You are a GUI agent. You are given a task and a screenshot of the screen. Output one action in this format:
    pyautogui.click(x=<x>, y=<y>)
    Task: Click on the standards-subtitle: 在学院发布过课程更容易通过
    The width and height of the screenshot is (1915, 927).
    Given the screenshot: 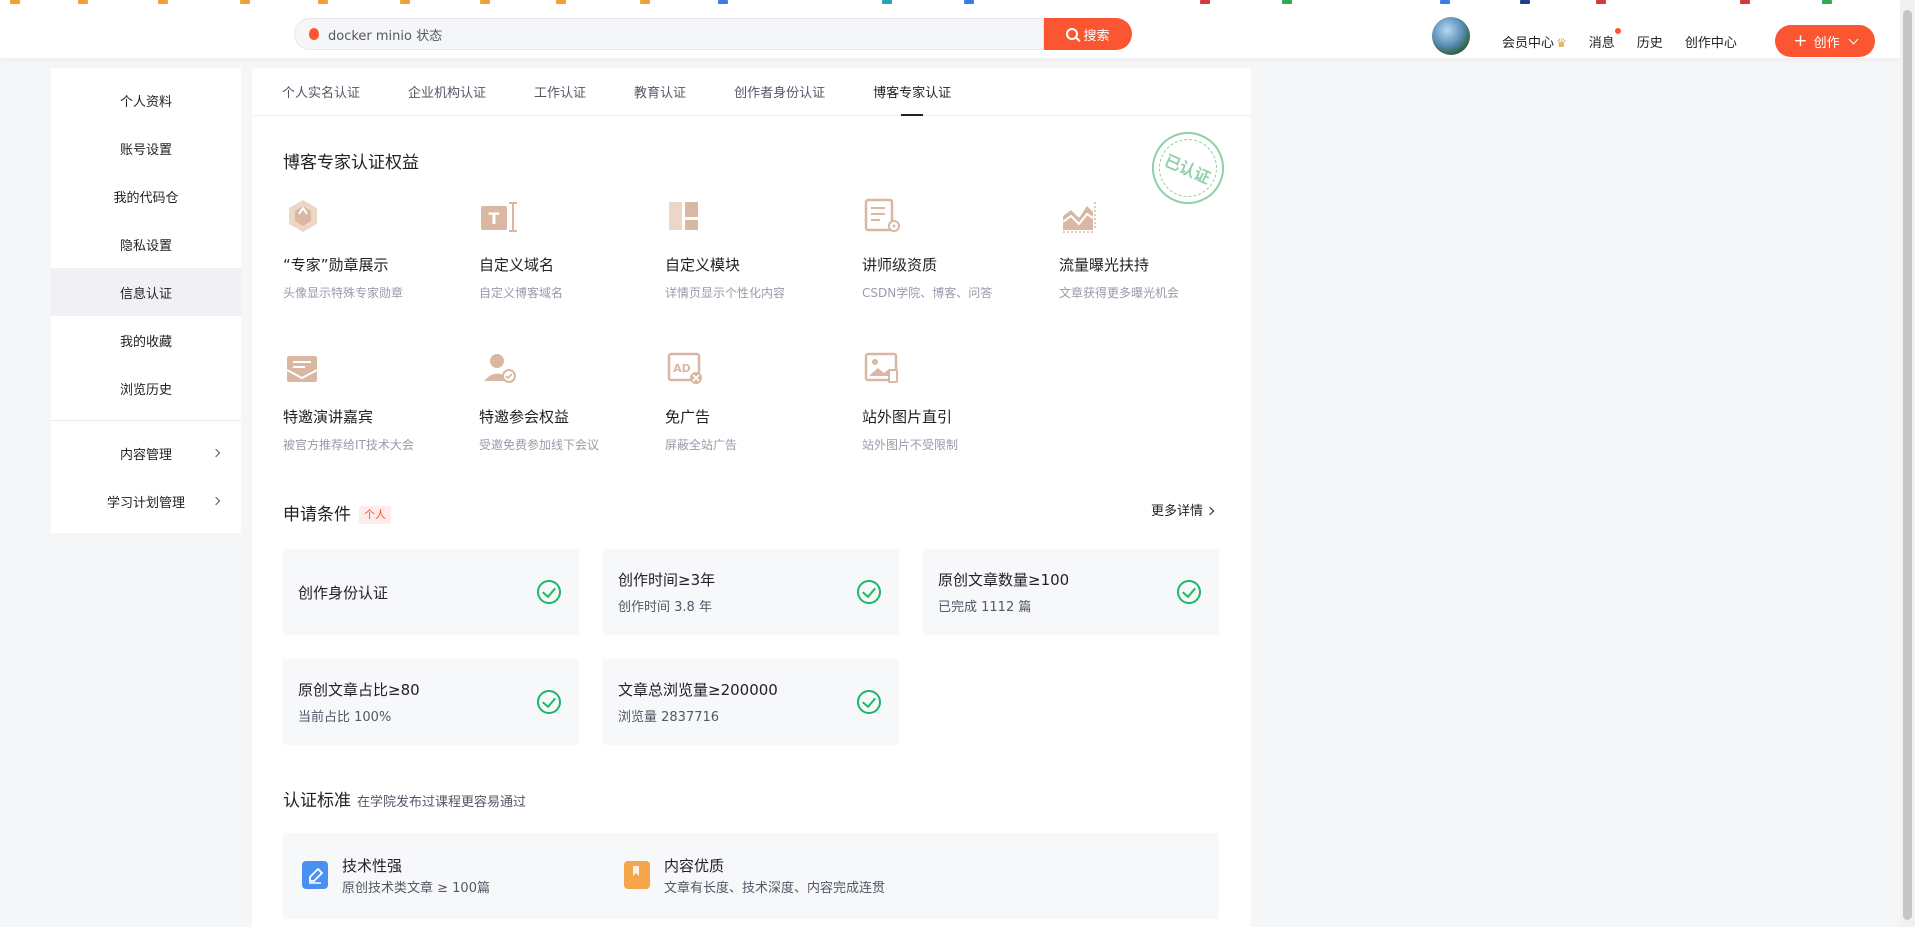 What is the action you would take?
    pyautogui.click(x=442, y=802)
    